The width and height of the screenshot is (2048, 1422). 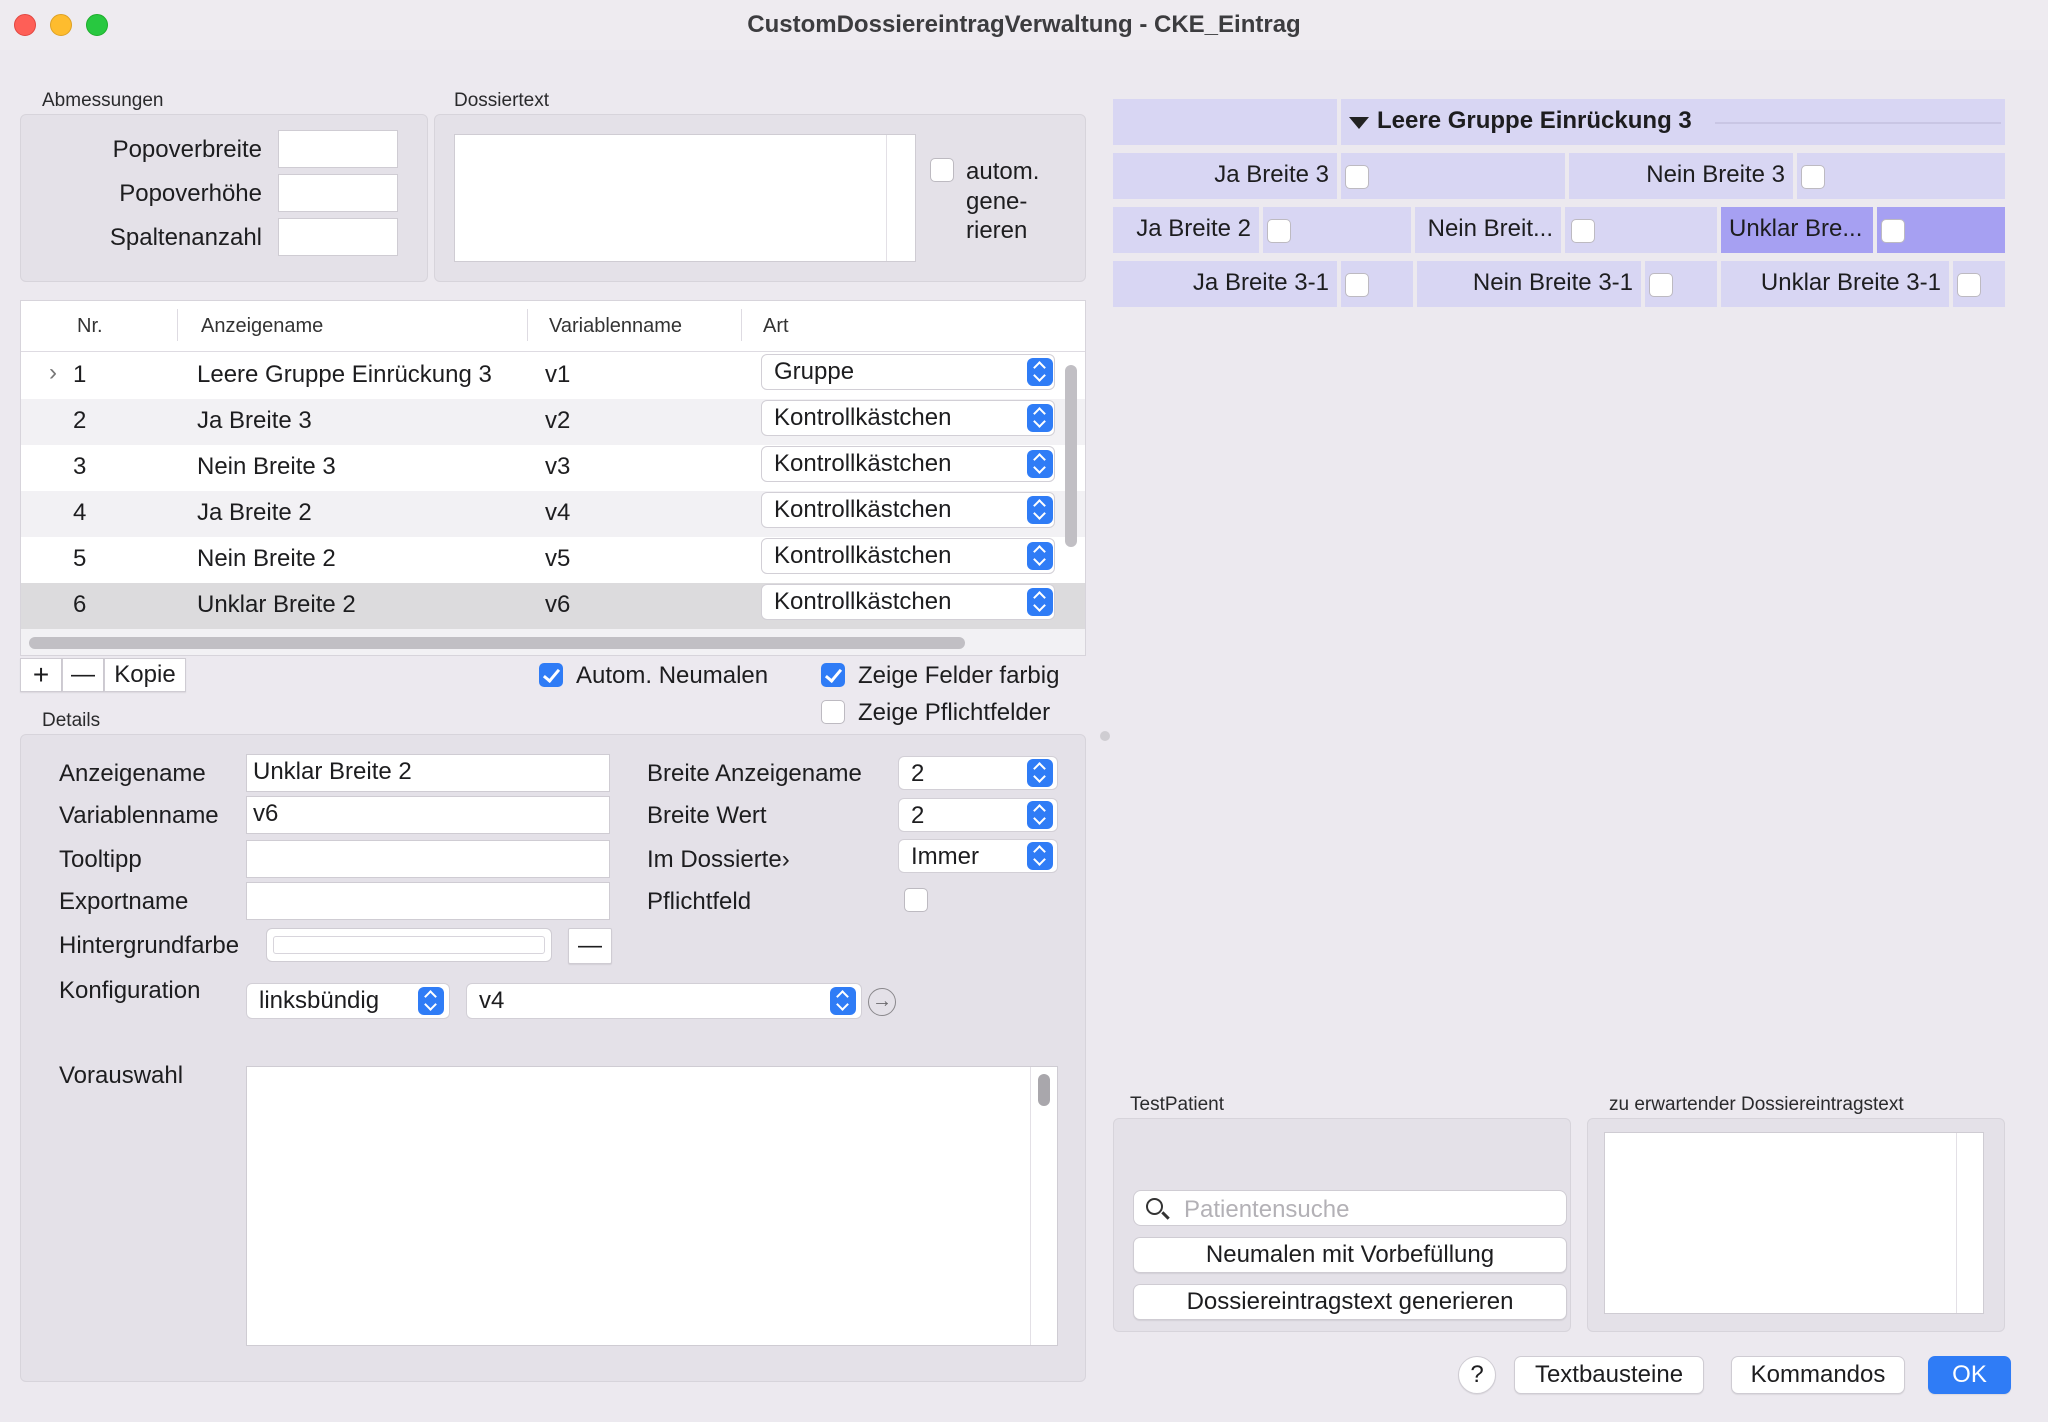 I want to click on preview-label: Unklar Breite 3-1, so click(x=1850, y=282).